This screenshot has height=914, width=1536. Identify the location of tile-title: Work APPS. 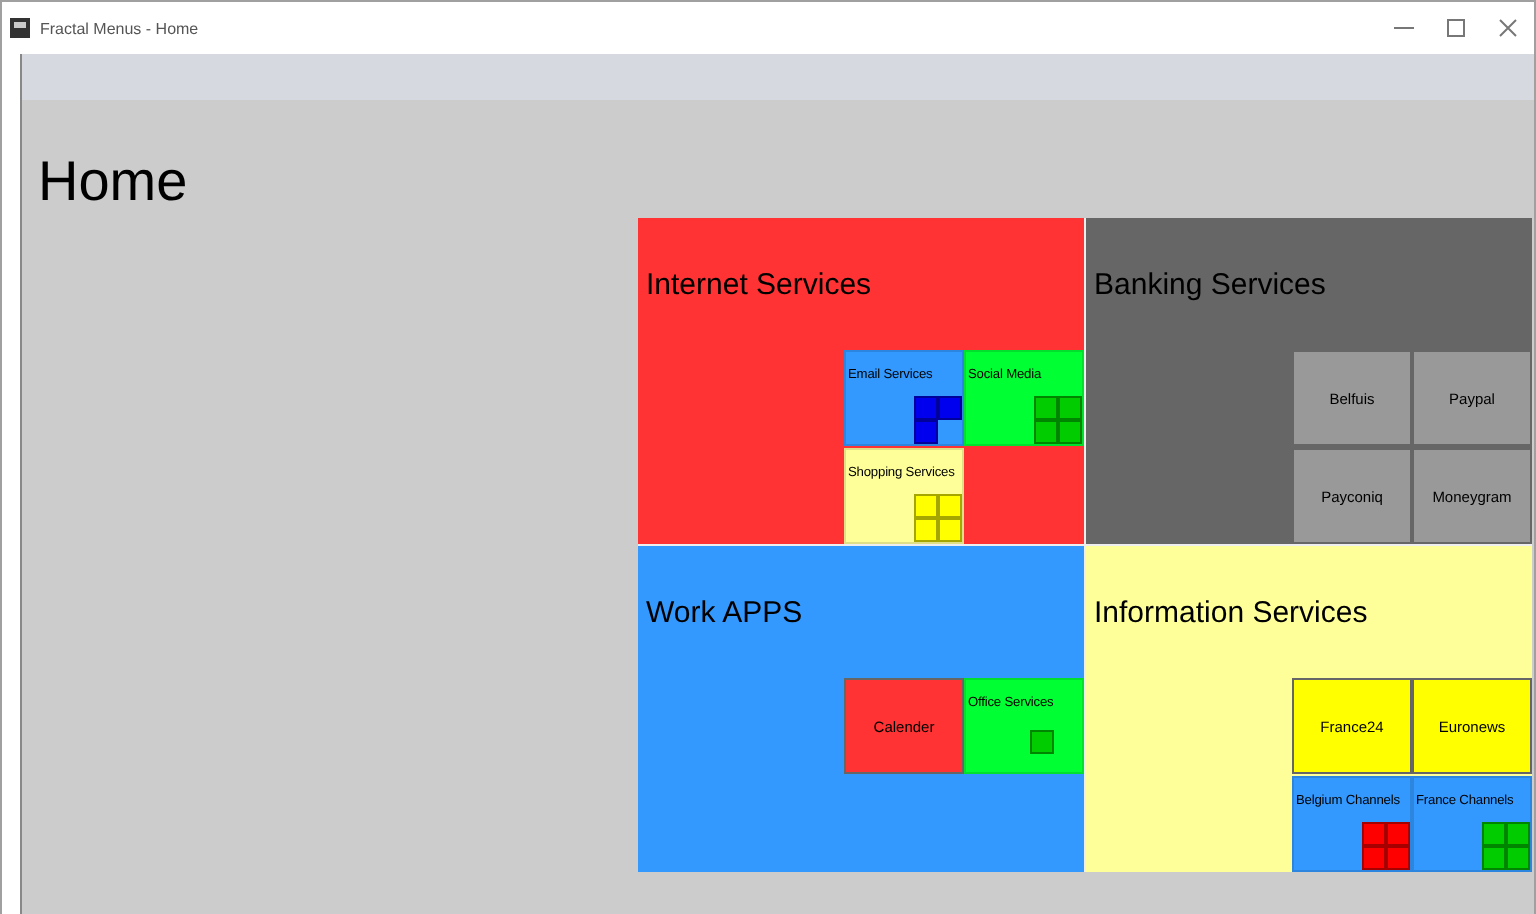
(724, 614).